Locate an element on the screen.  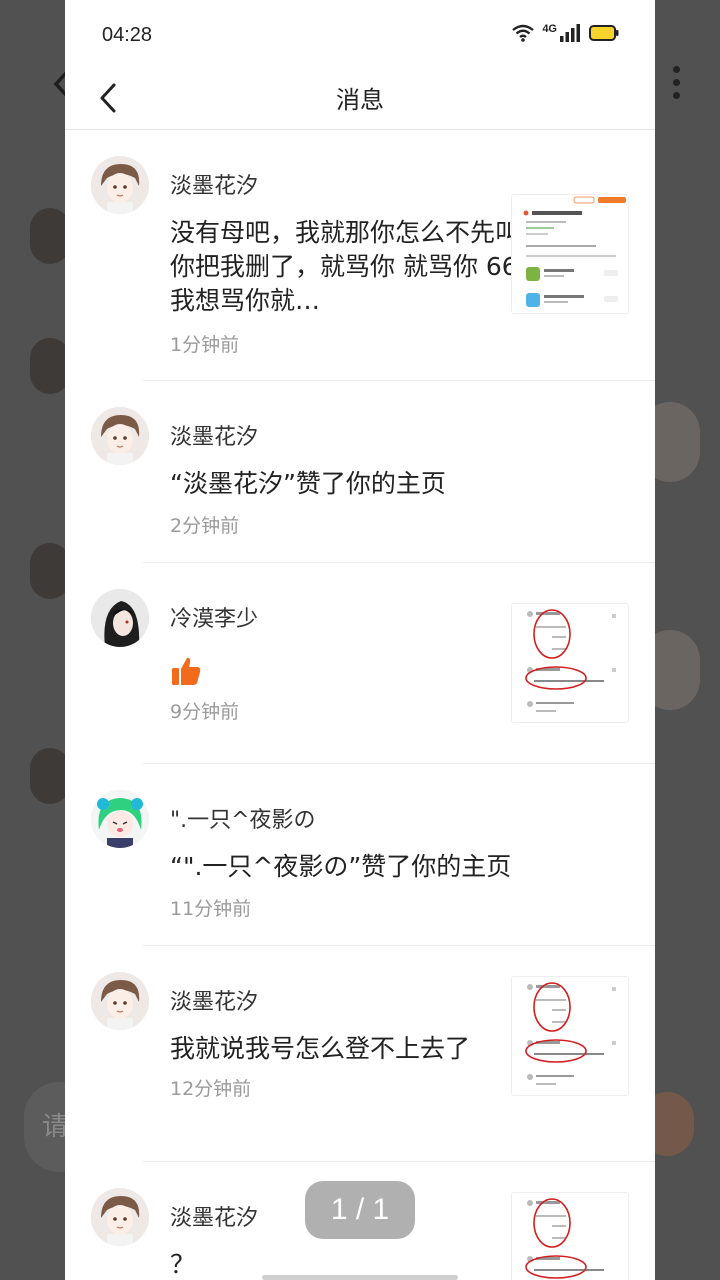
message-time: 9分钟前 is located at coordinates (205, 712).